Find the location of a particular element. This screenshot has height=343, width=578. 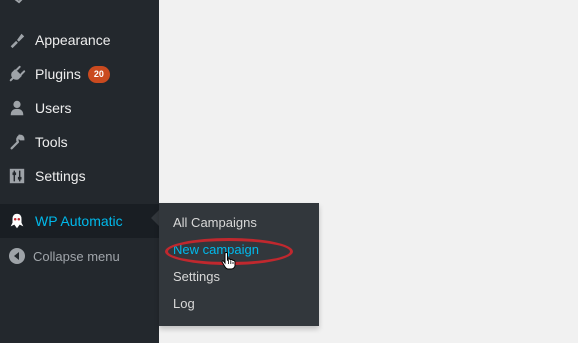

sidebar-item-tools: Tools is located at coordinates (79, 142).